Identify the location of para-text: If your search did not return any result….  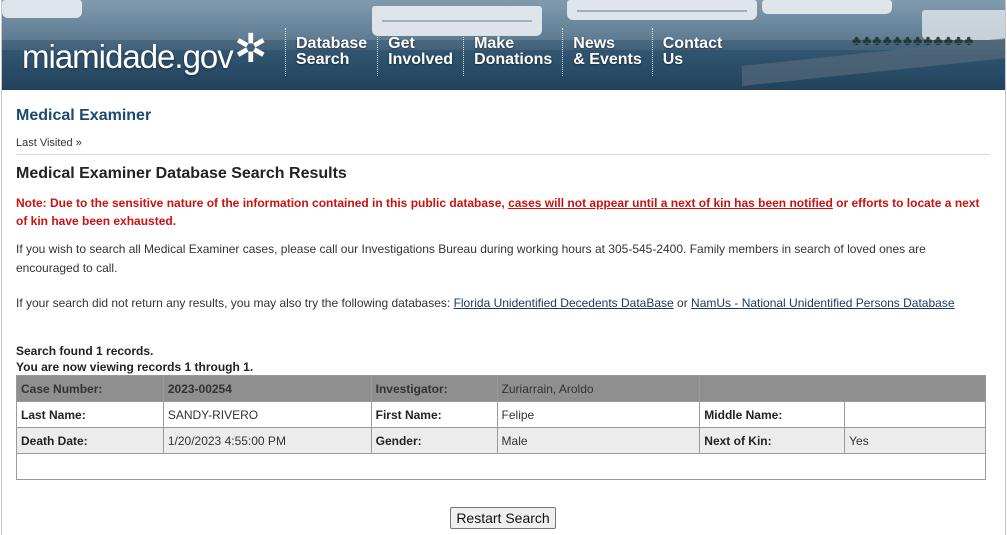
(235, 303).